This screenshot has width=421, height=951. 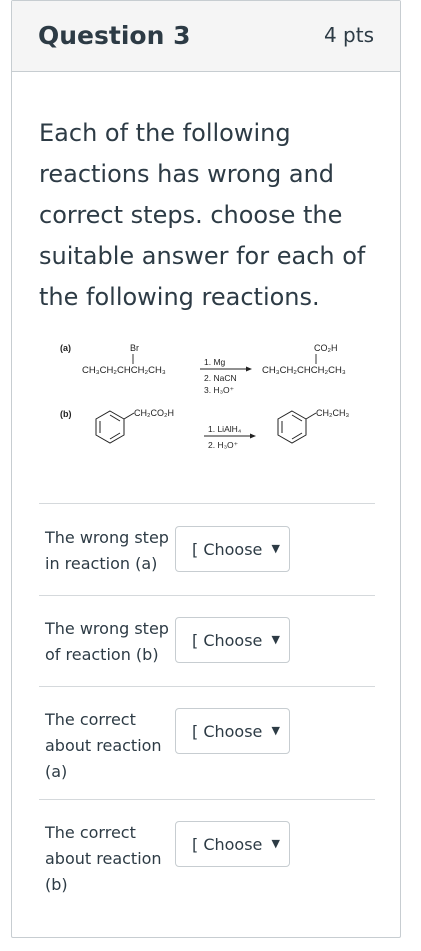 I want to click on answer-label-4: The correct about reaction (b), so click(x=103, y=858).